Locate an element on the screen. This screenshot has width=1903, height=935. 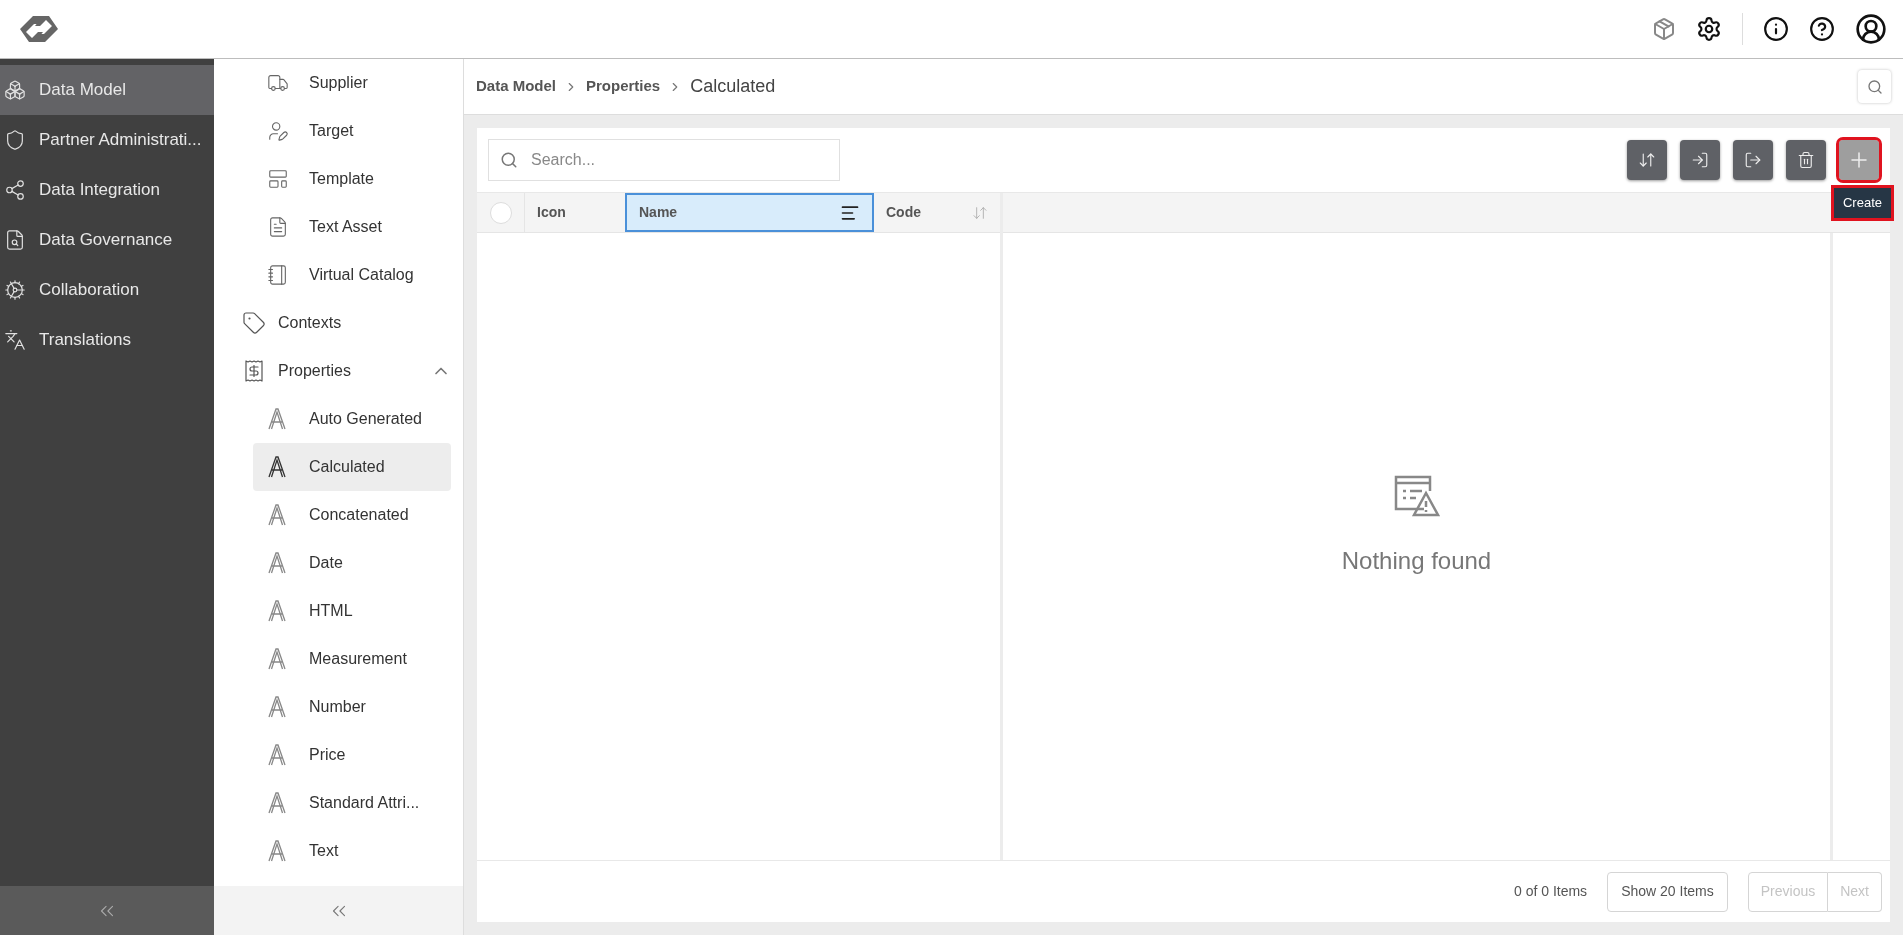
search-button is located at coordinates (1874, 86).